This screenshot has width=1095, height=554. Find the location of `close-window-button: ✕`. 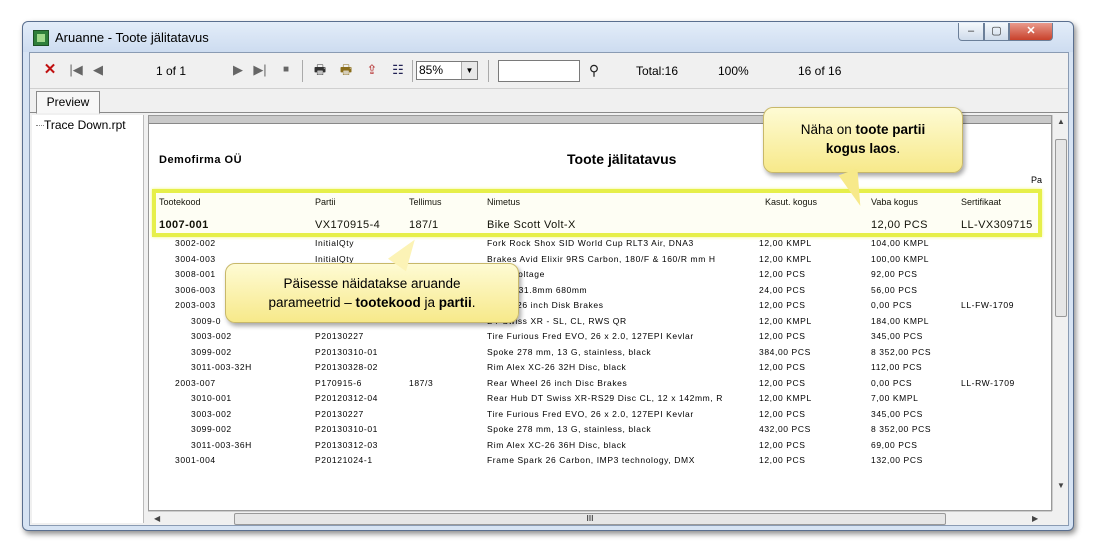

close-window-button: ✕ is located at coordinates (1031, 32).